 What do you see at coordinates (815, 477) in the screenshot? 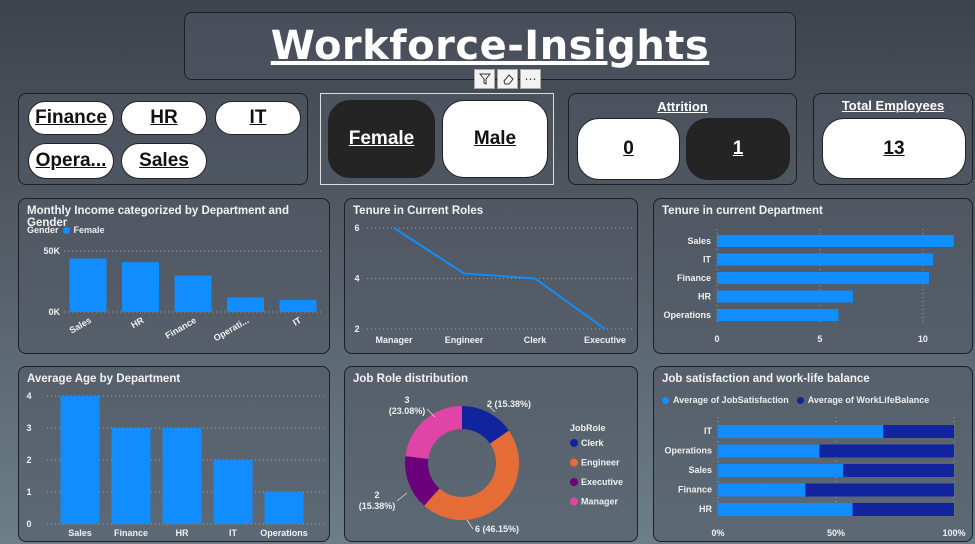
I see `chart-plot: 0% 50% 100% IT Operations Sales Finance HR` at bounding box center [815, 477].